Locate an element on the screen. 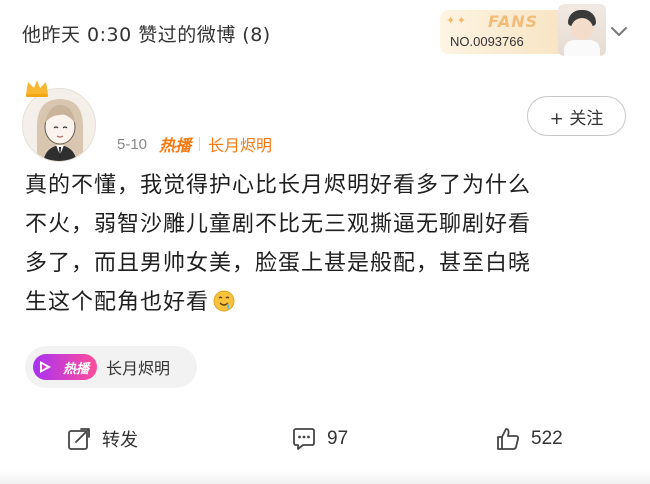  repost-button: 转发 is located at coordinates (102, 439).